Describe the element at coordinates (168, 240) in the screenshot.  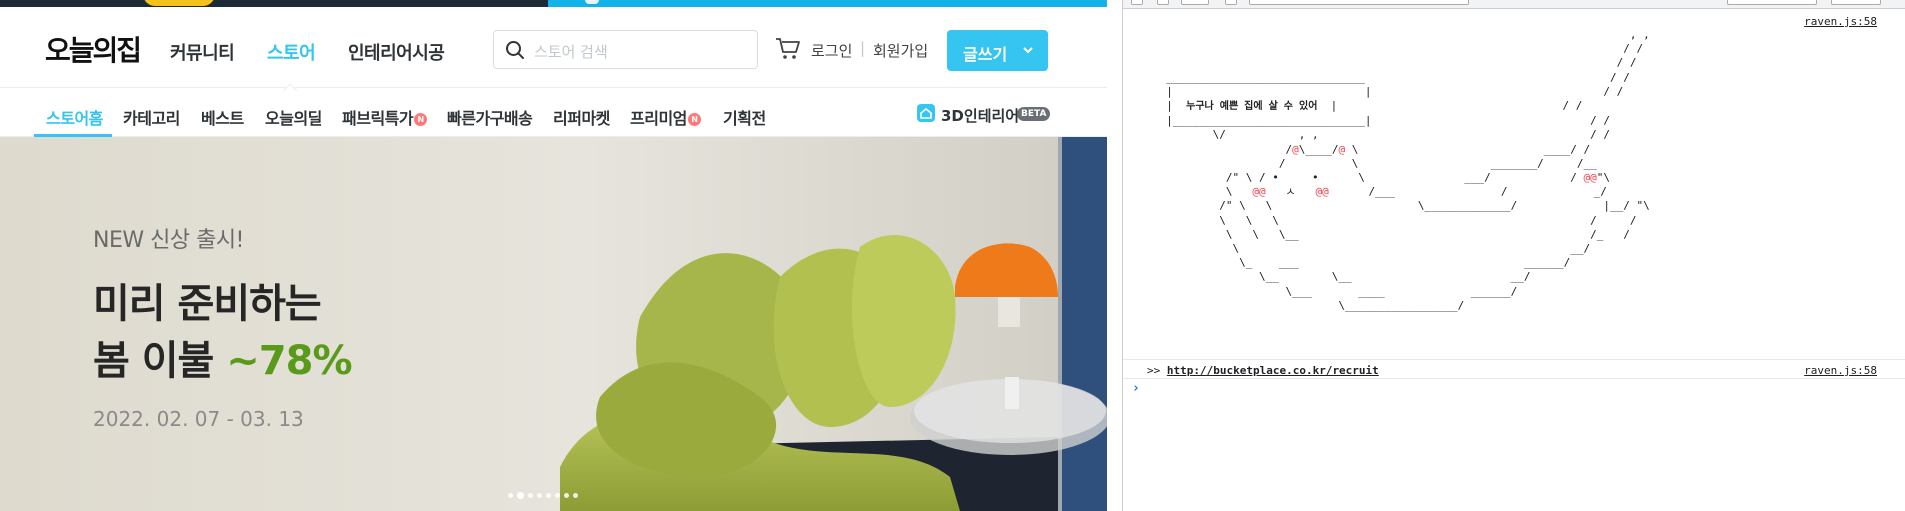
I see `hero-kicker: NEW 신상 출시!` at that location.